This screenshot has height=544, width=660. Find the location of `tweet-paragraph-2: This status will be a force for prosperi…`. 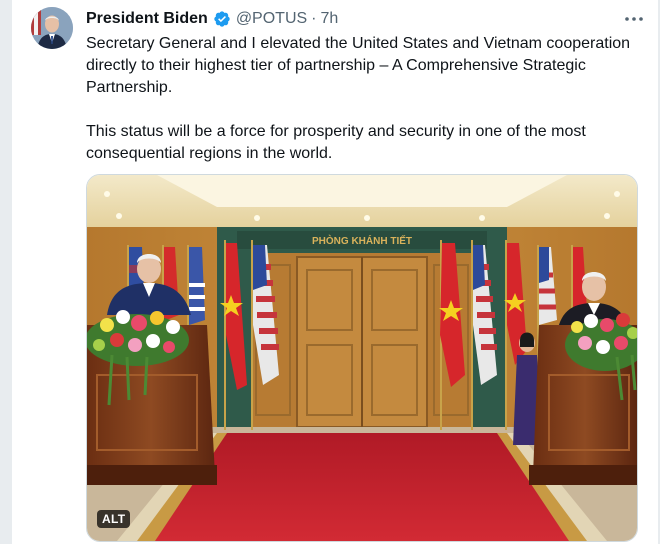

tweet-paragraph-2: This status will be a force for prosperi… is located at coordinates (336, 142).